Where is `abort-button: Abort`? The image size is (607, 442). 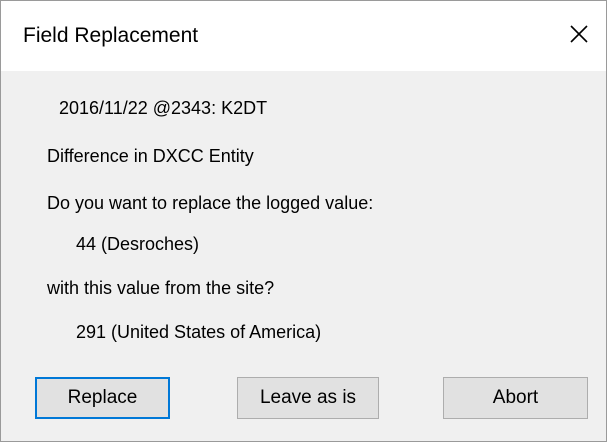 abort-button: Abort is located at coordinates (515, 398).